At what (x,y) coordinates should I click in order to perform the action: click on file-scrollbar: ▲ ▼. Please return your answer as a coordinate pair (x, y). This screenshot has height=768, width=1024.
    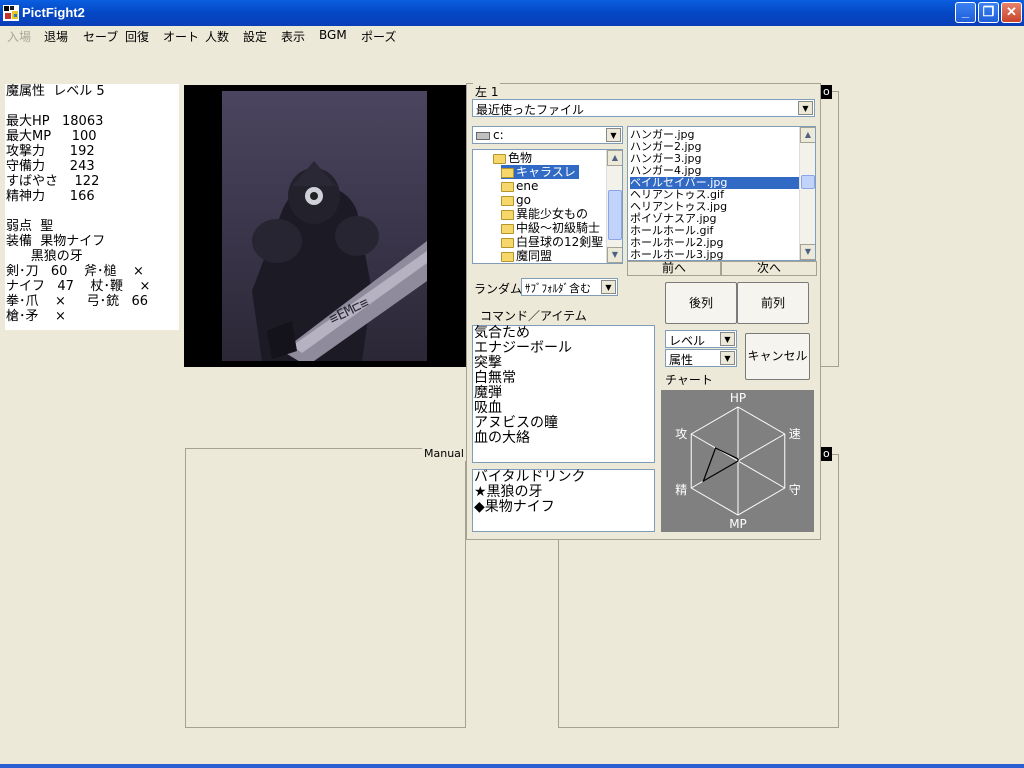
    Looking at the image, I should click on (807, 193).